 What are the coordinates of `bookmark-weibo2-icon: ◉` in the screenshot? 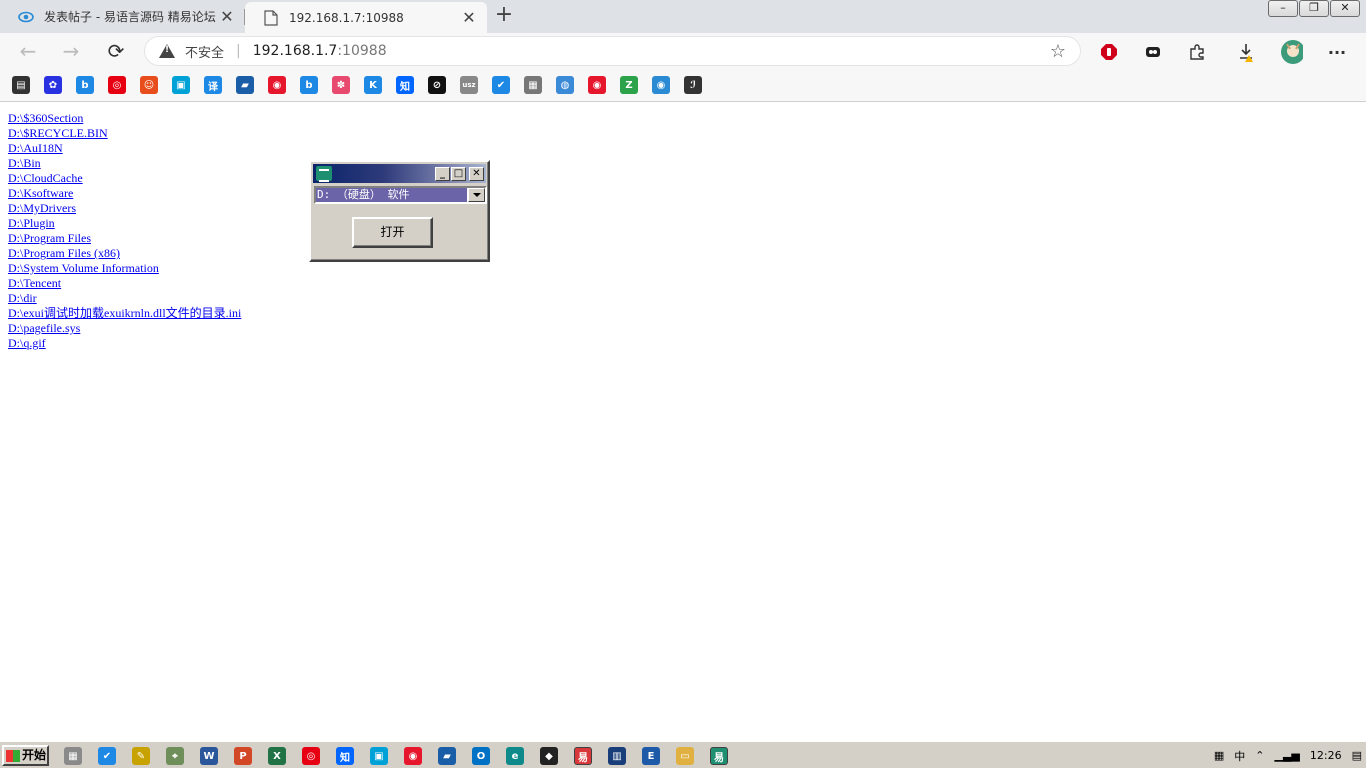 It's located at (597, 85).